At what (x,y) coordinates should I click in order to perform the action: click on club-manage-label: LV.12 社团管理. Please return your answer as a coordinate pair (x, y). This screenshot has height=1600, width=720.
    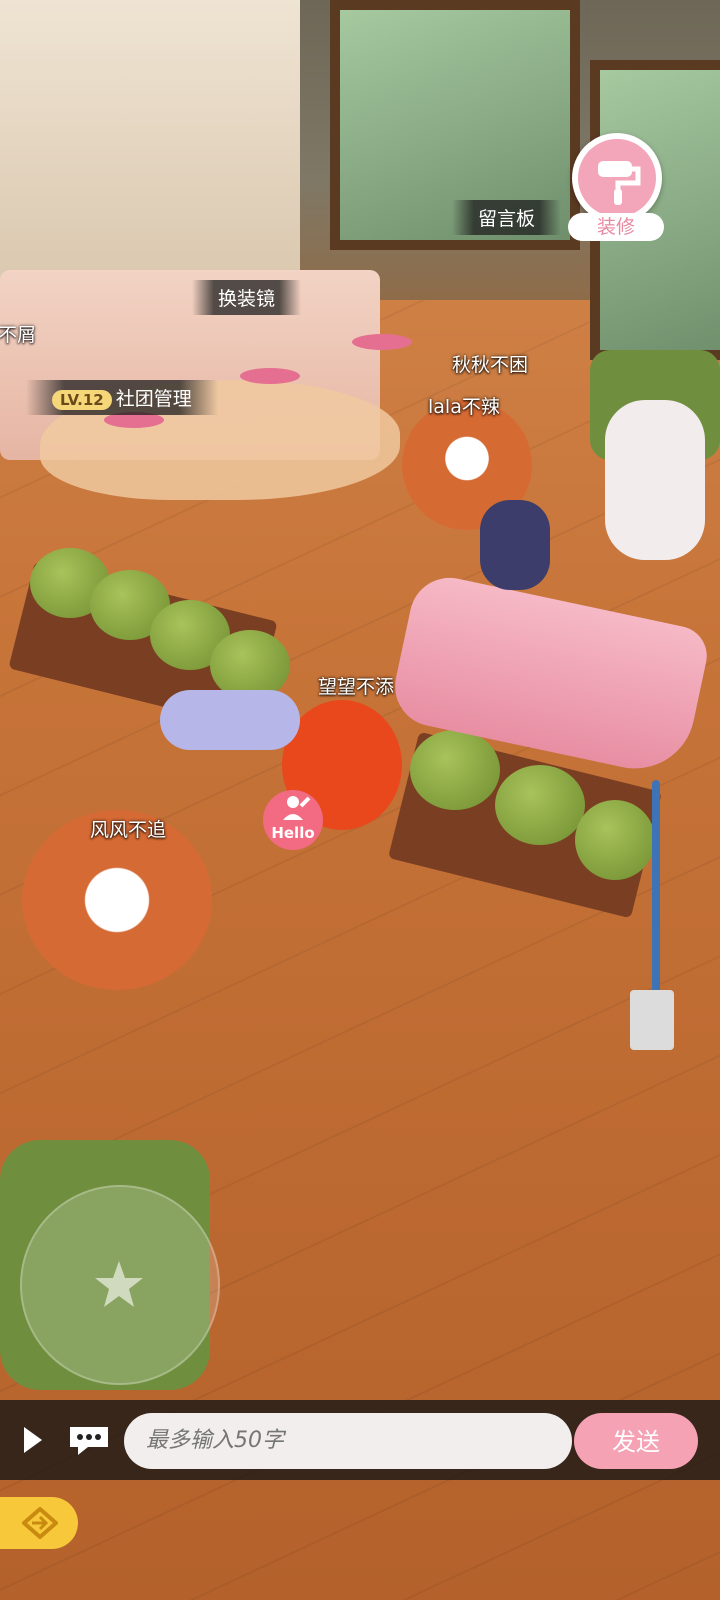
    Looking at the image, I should click on (122, 397).